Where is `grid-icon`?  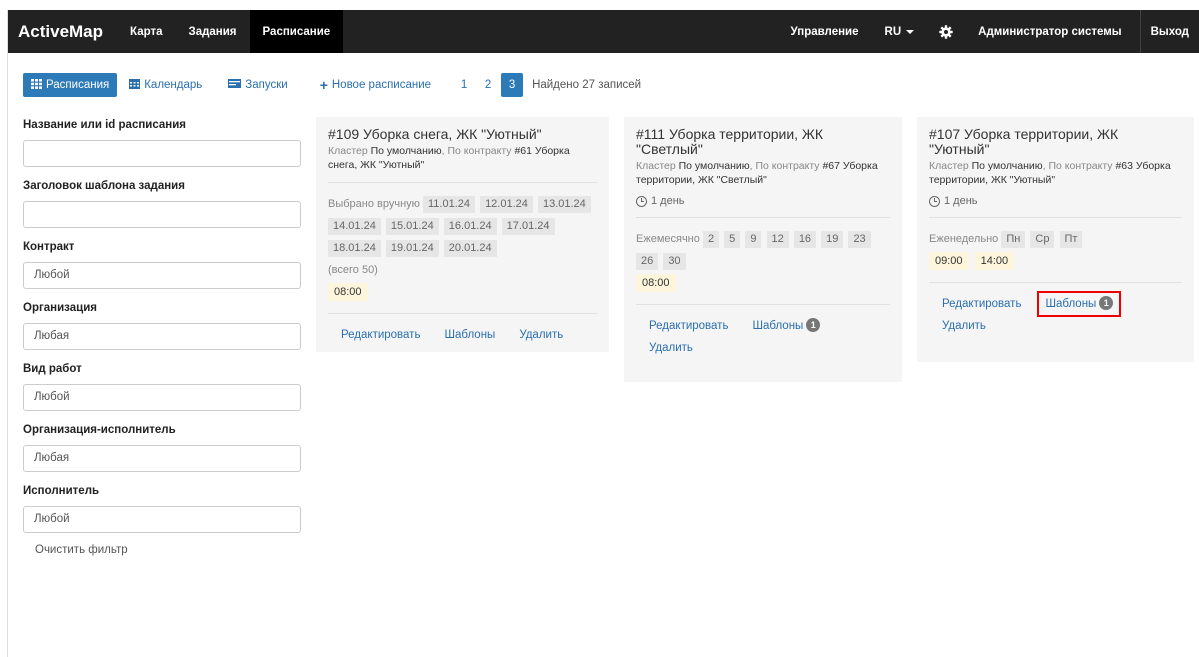
grid-icon is located at coordinates (36, 85).